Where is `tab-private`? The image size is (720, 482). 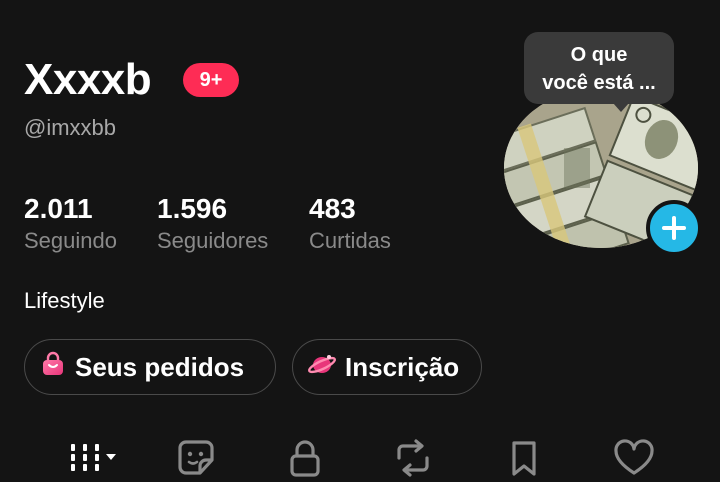
tab-private is located at coordinates (305, 458).